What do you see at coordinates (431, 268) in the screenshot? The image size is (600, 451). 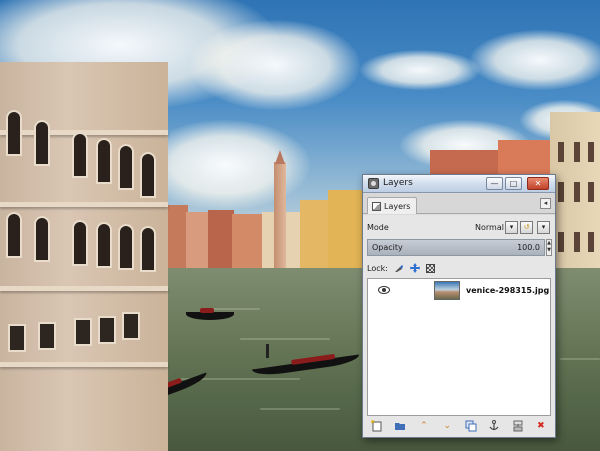 I see `lock-alpha-icon` at bounding box center [431, 268].